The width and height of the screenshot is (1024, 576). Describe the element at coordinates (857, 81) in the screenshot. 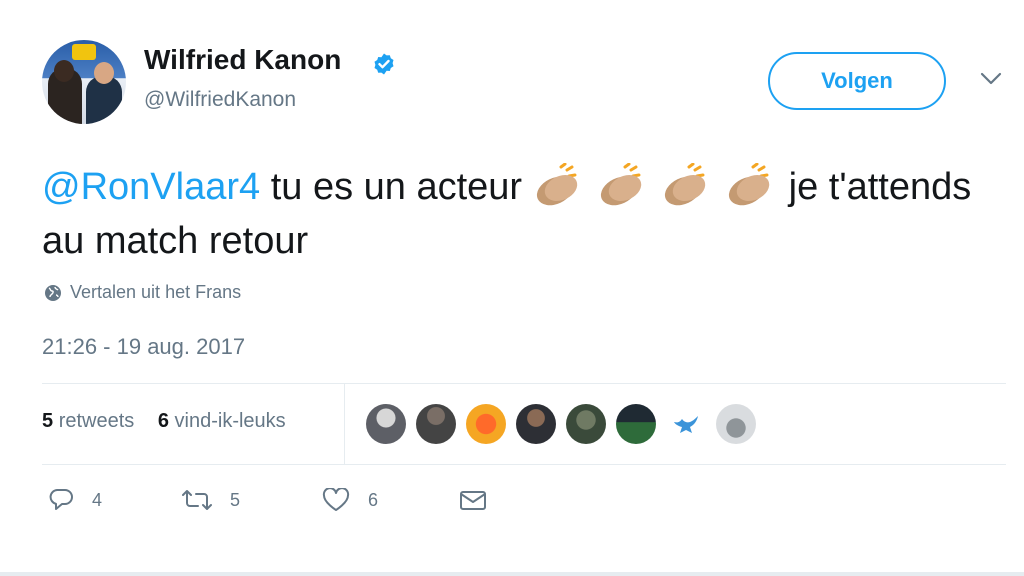

I see `follow-button: Volgen` at that location.